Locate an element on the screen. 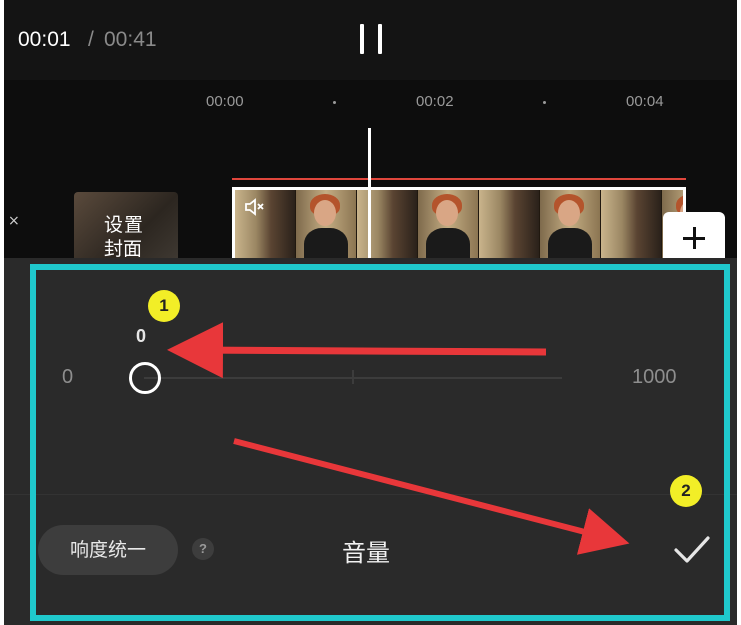 The image size is (741, 625). step-badge-2: 2 is located at coordinates (686, 491).